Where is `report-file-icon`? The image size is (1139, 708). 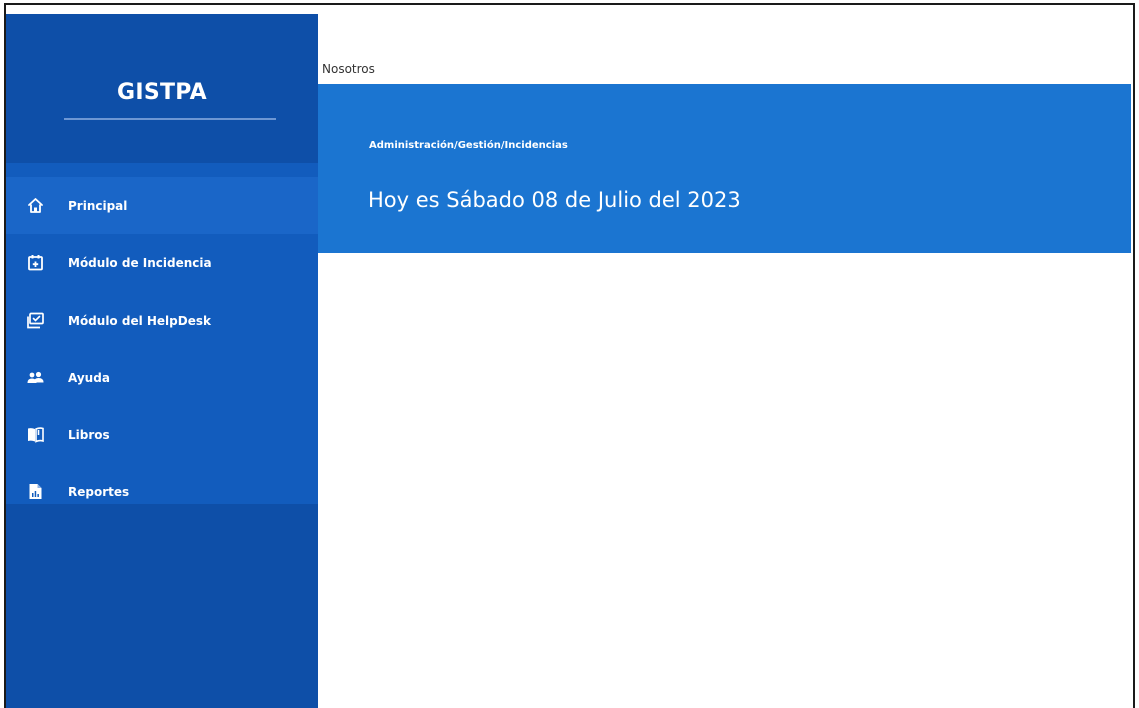
report-file-icon is located at coordinates (35, 491).